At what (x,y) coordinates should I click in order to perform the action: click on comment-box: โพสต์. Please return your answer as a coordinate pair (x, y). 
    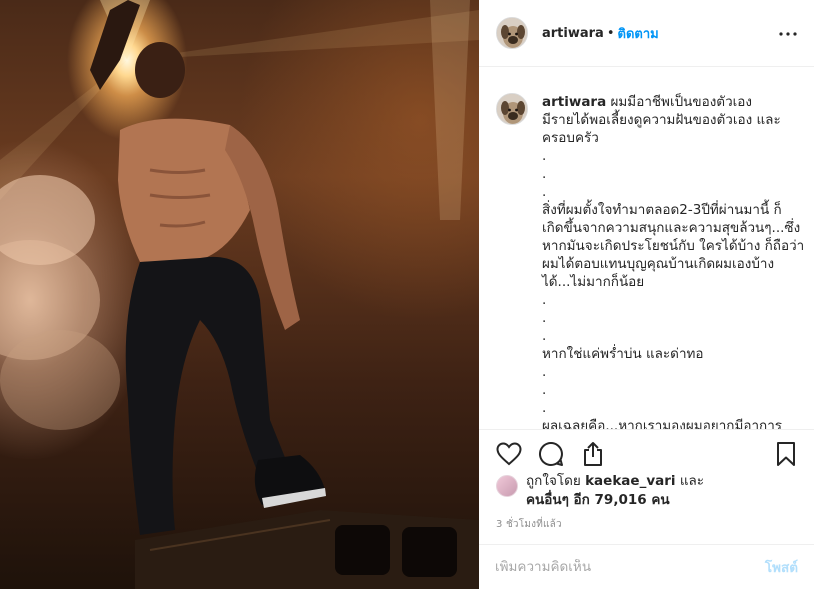
    Looking at the image, I should click on (646, 566).